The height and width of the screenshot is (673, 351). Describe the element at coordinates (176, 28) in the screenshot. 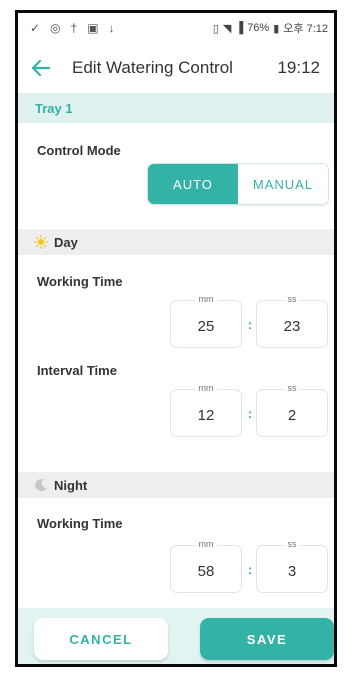

I see `status-bar: ✓ ◎ † ▣ ↓ ▯ ◥ ▐ 76% ▮ 오후 7:12` at that location.